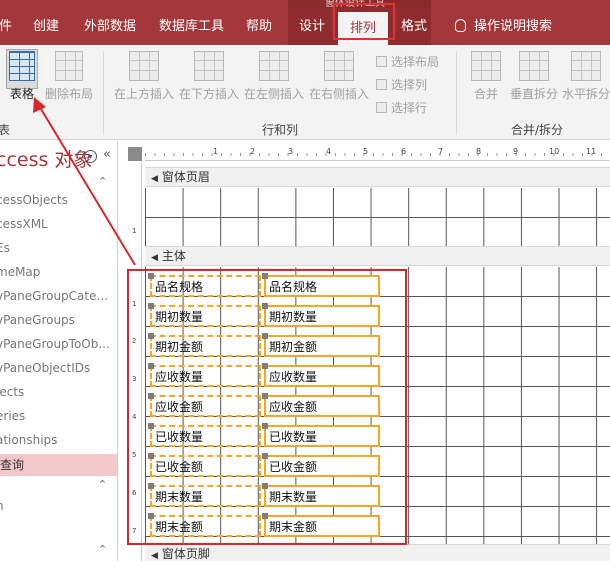  I want to click on tab-database-tools: 数据库工具, so click(191, 26).